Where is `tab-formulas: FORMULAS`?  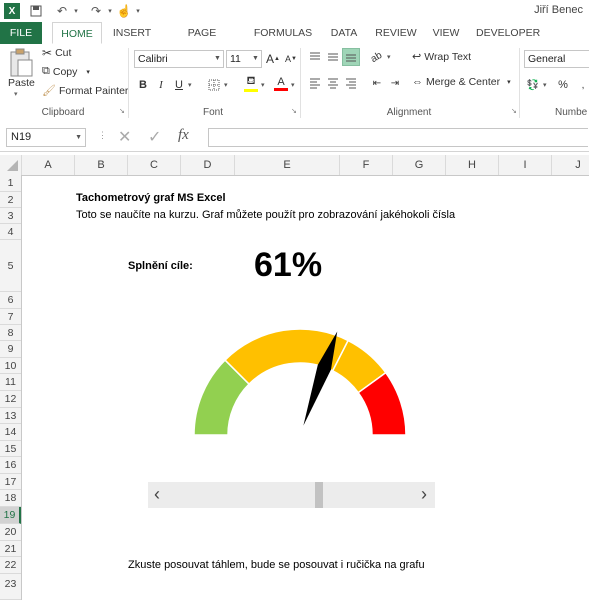 tab-formulas: FORMULAS is located at coordinates (283, 33).